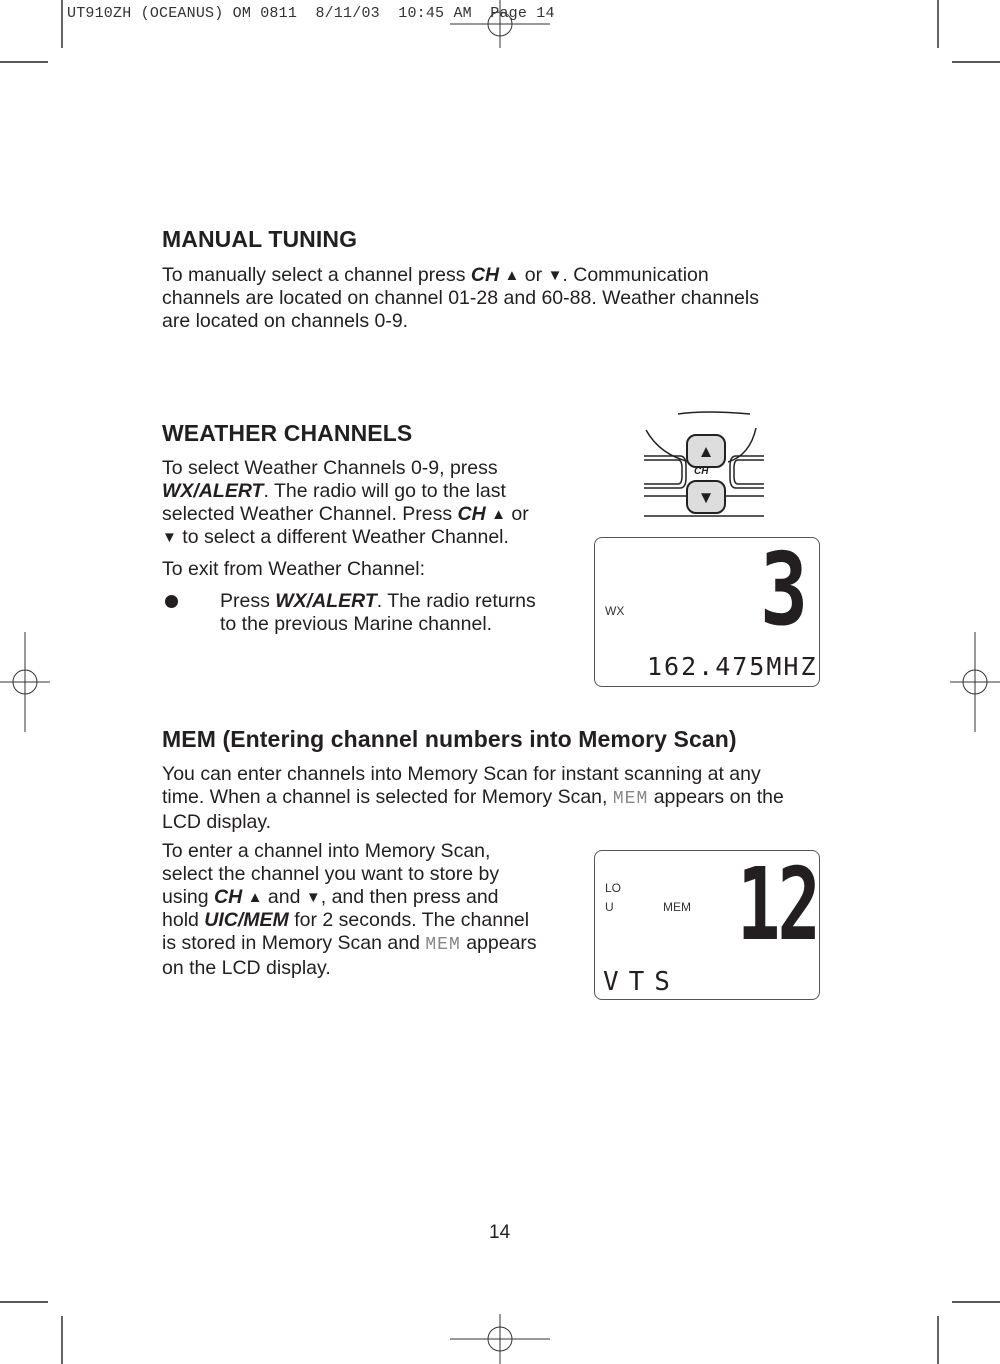 This screenshot has width=1000, height=1364. Describe the element at coordinates (183, 920) in the screenshot. I see `text: hold` at that location.